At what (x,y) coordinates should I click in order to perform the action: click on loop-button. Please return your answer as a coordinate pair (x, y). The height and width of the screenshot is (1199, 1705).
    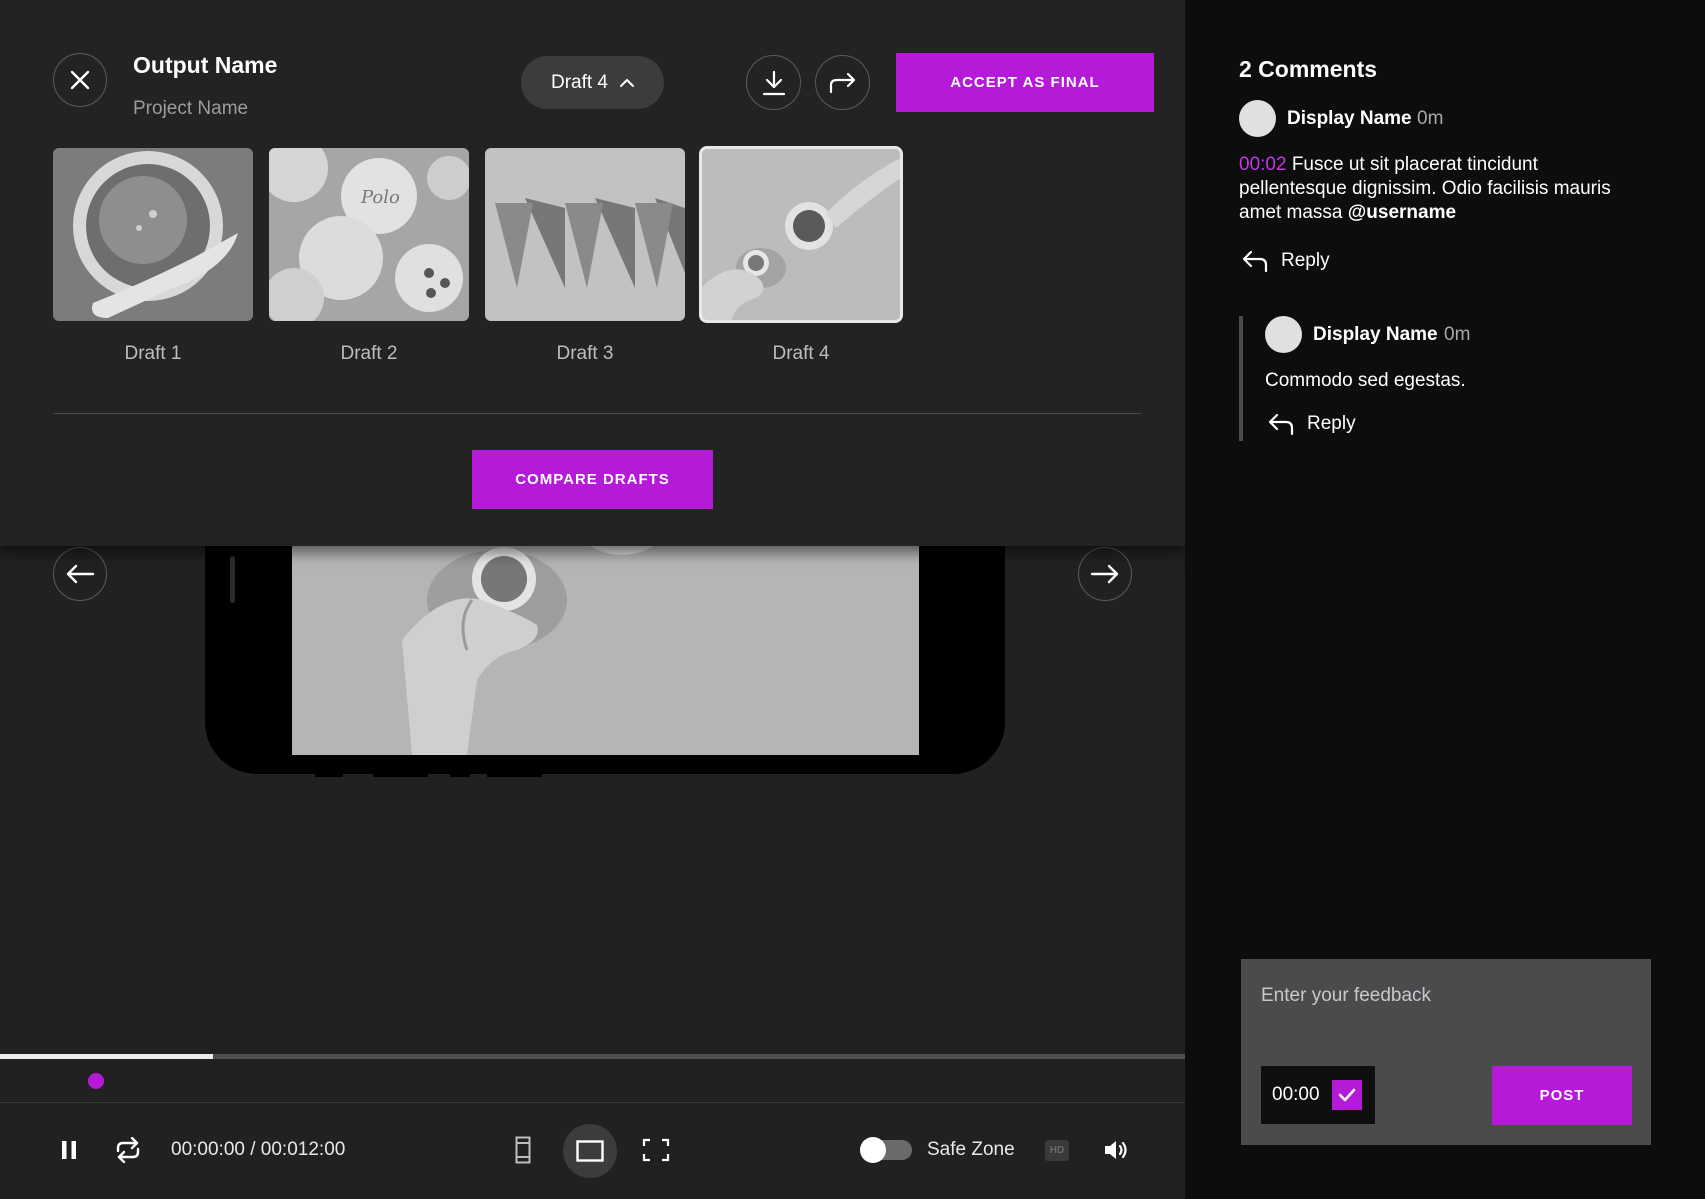
    Looking at the image, I should click on (128, 1150).